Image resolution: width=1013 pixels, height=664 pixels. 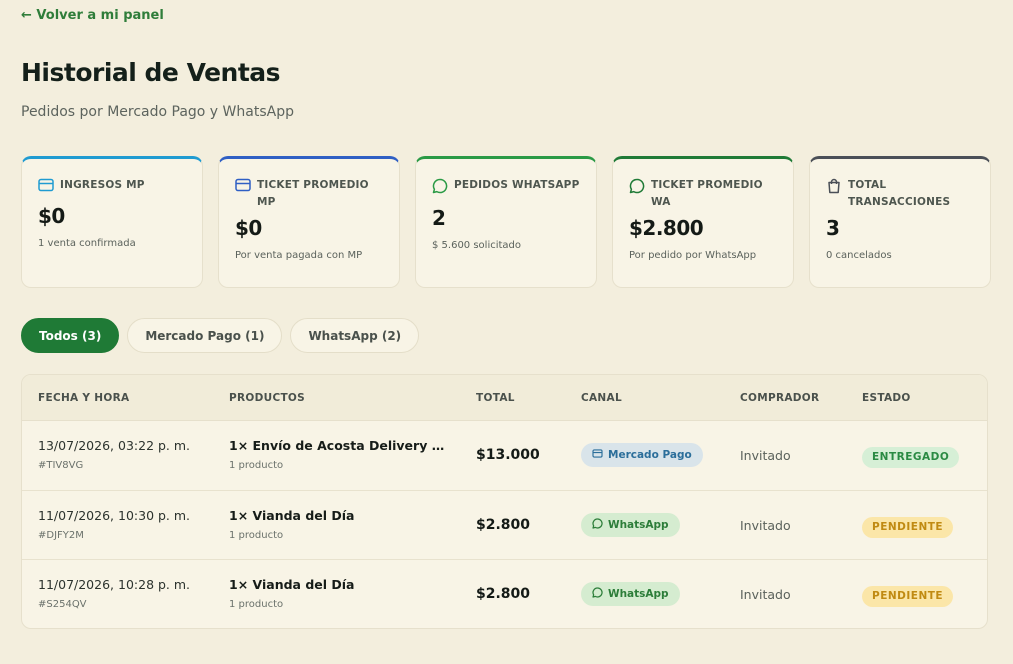 I want to click on page-title: Historial de Ventas, so click(x=151, y=72).